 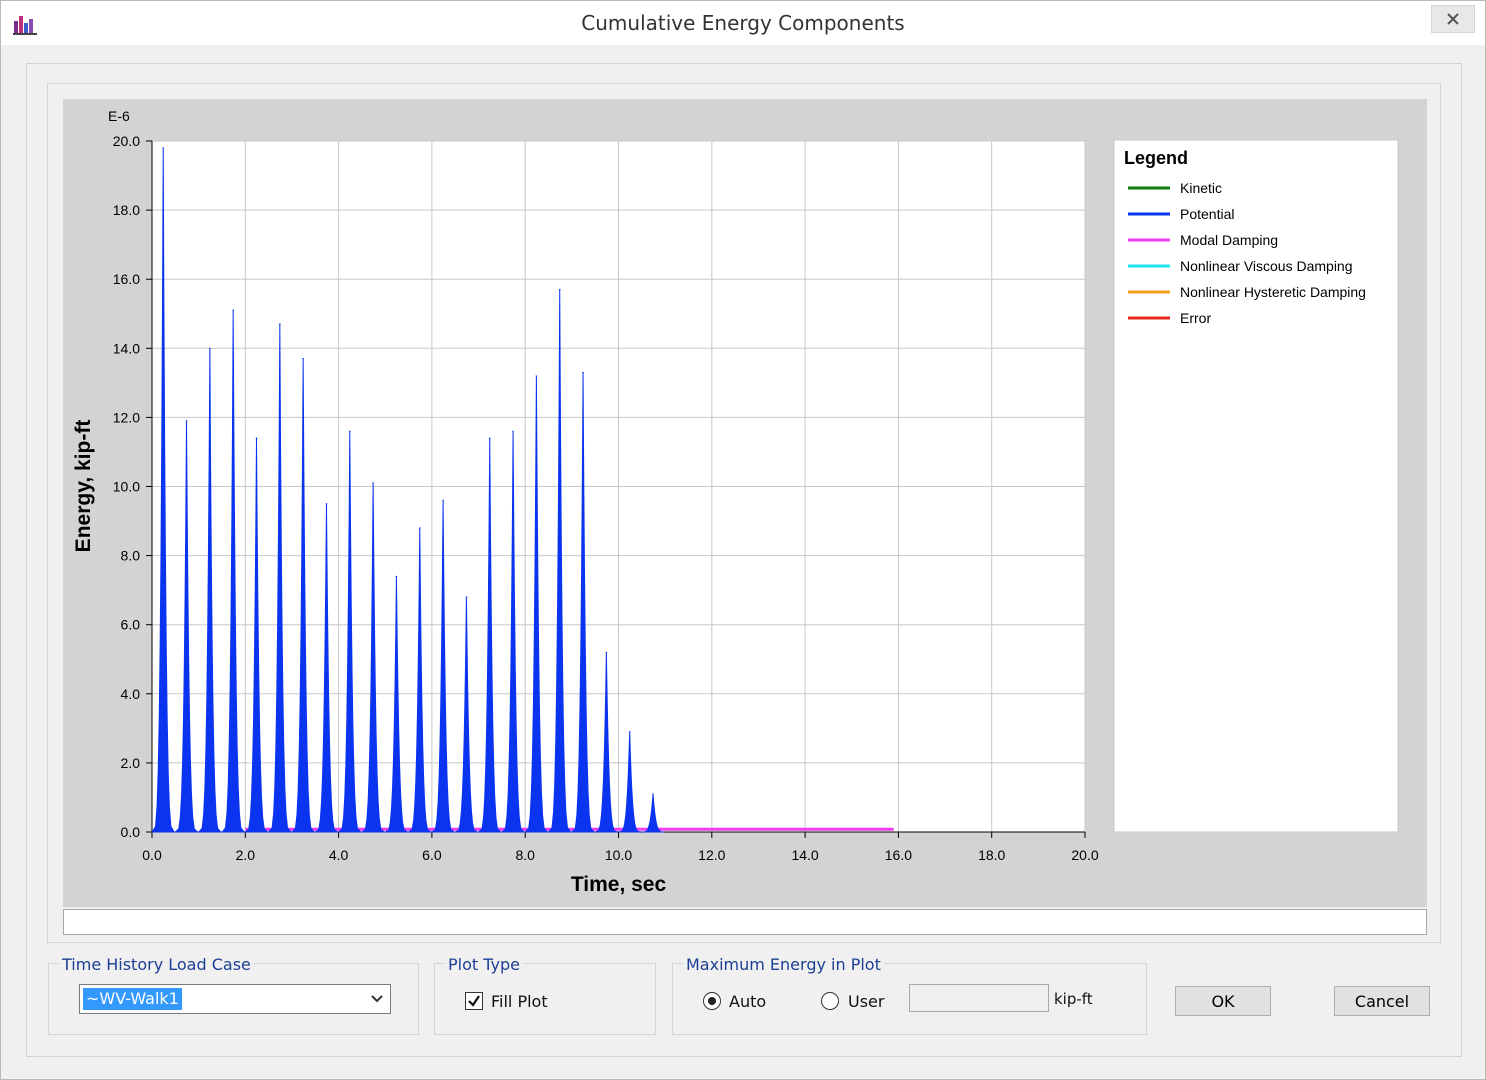 What do you see at coordinates (1382, 1001) in the screenshot?
I see `cancel-button: Cancel` at bounding box center [1382, 1001].